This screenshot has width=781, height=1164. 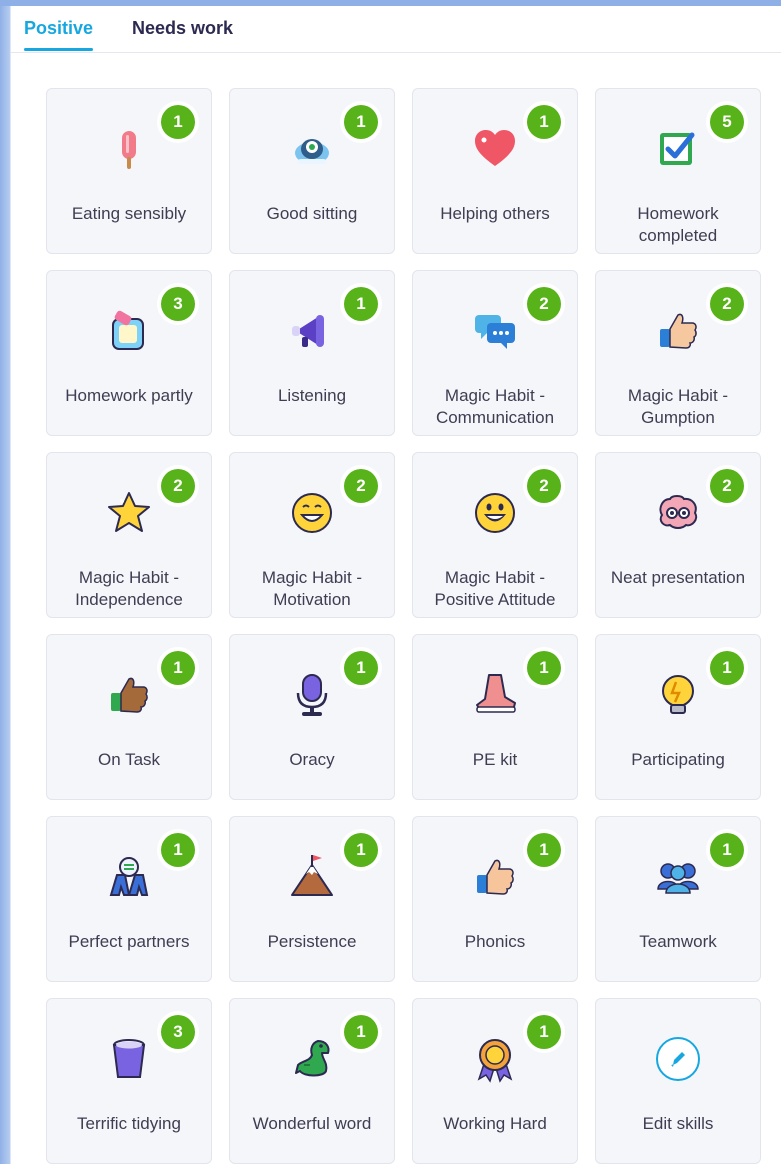 What do you see at coordinates (678, 512) in the screenshot?
I see `brain-icon` at bounding box center [678, 512].